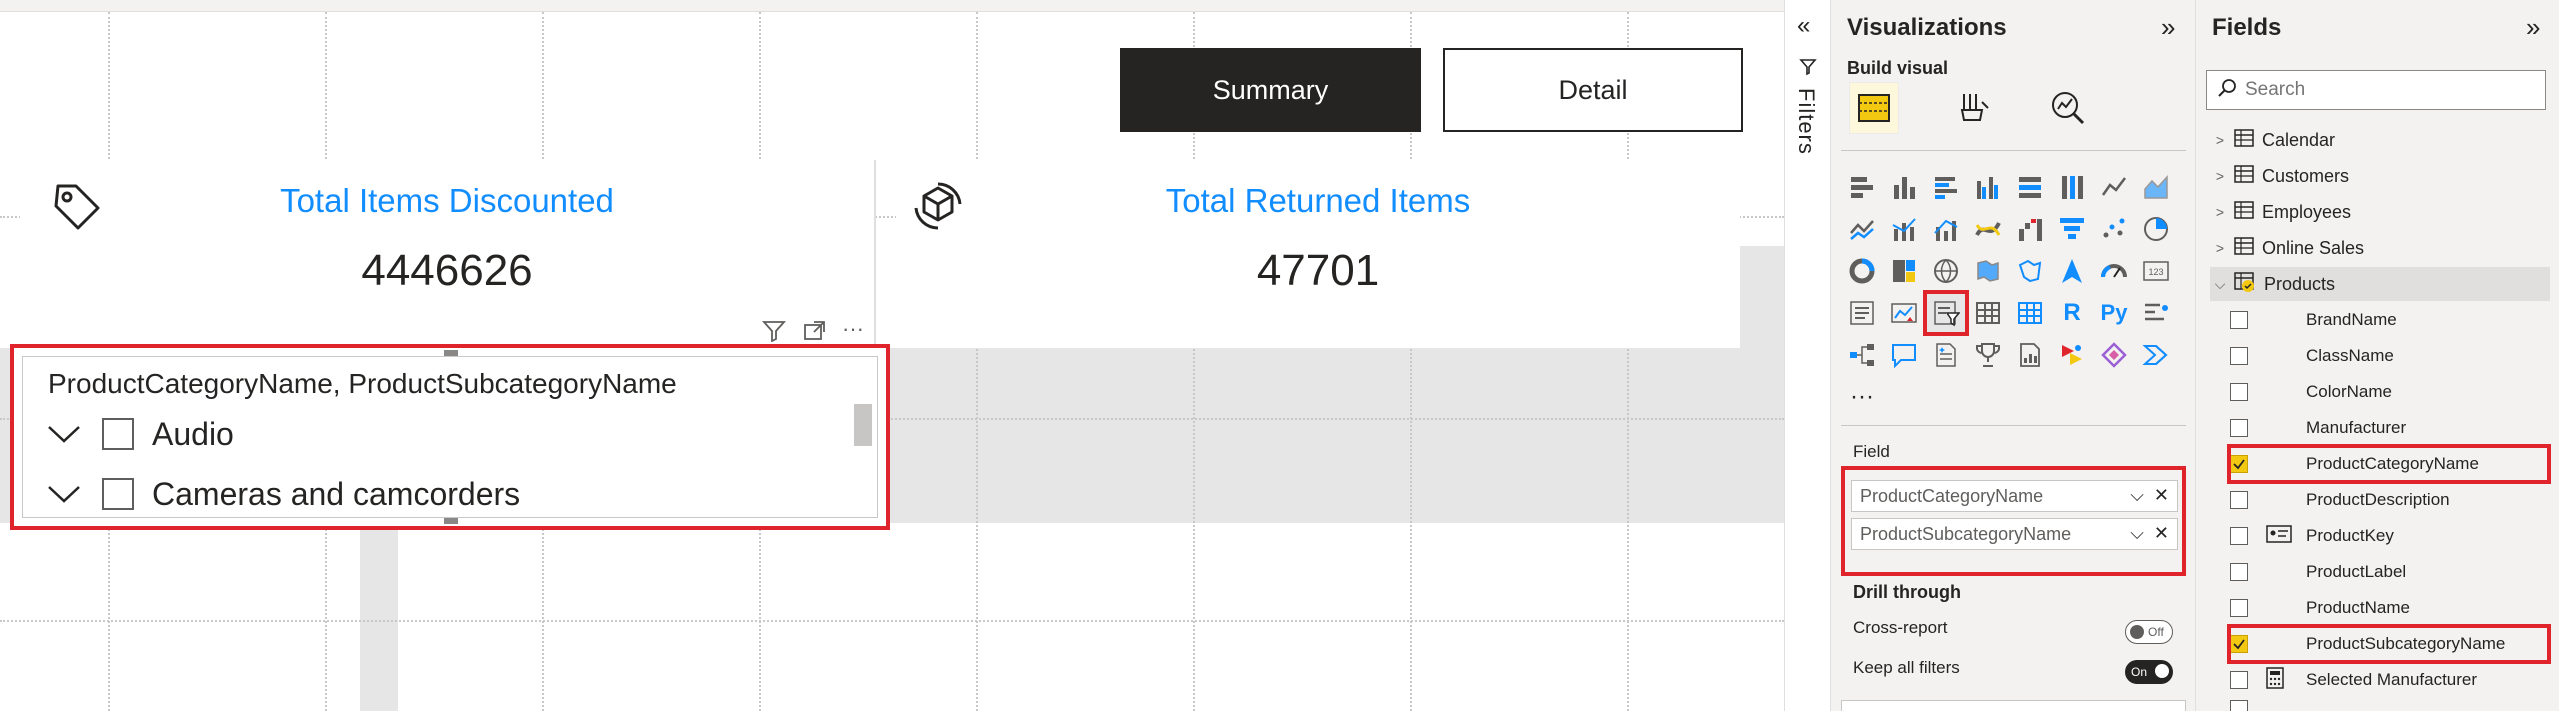  I want to click on treemap-icon, so click(1904, 271).